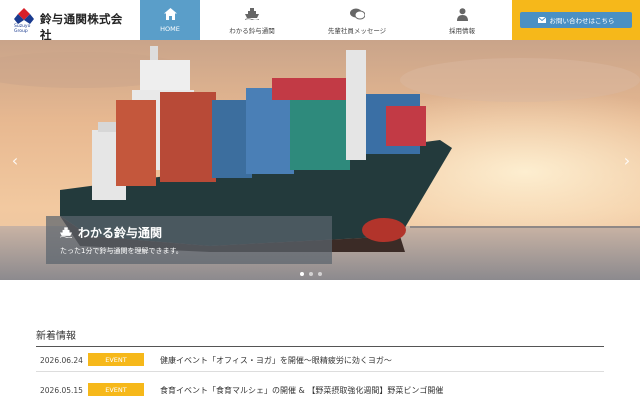  Describe the element at coordinates (462, 31) in the screenshot. I see `nav-label-recruit: 採用情報` at that location.